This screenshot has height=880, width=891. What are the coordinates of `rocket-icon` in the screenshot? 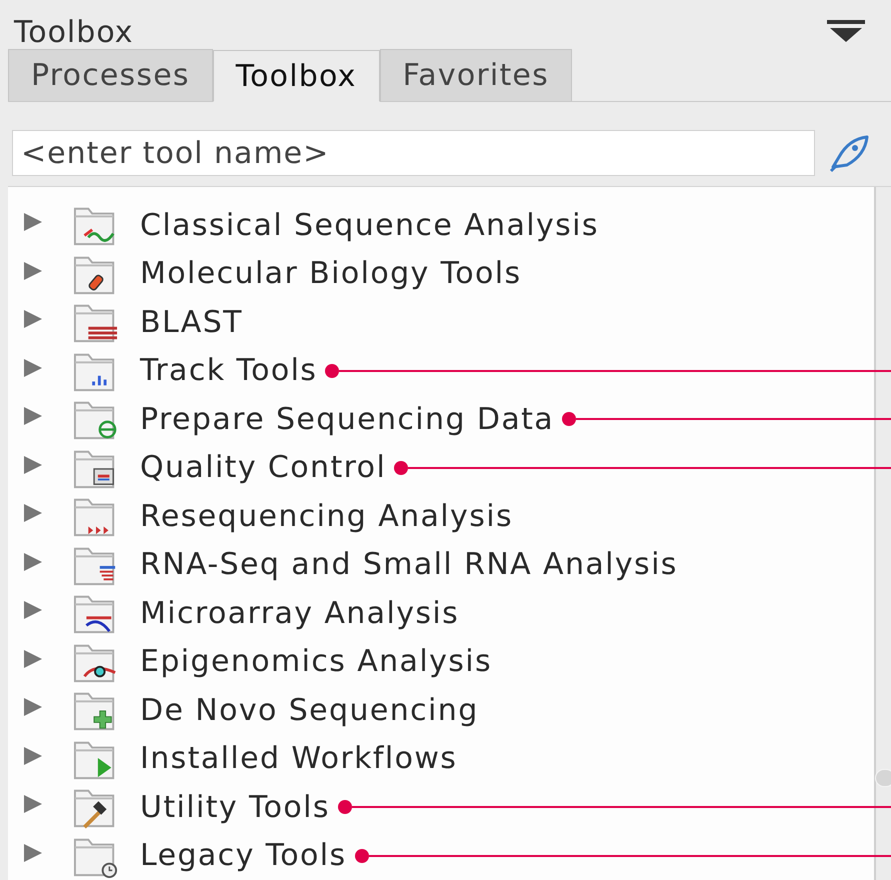 It's located at (849, 153).